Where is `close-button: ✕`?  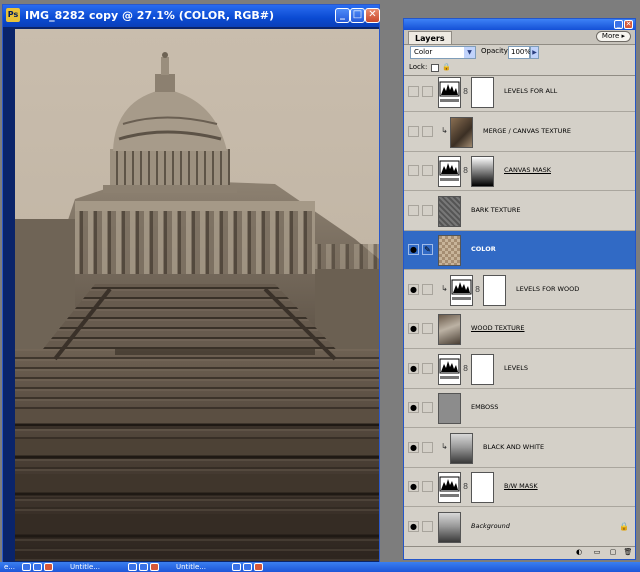
close-button: ✕ is located at coordinates (372, 15).